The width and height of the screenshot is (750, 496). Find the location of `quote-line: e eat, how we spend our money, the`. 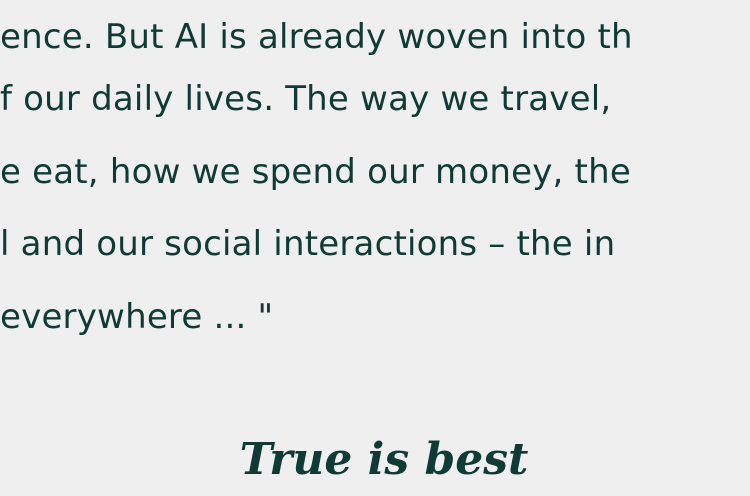

quote-line: e eat, how we spend our money, the is located at coordinates (315, 172).